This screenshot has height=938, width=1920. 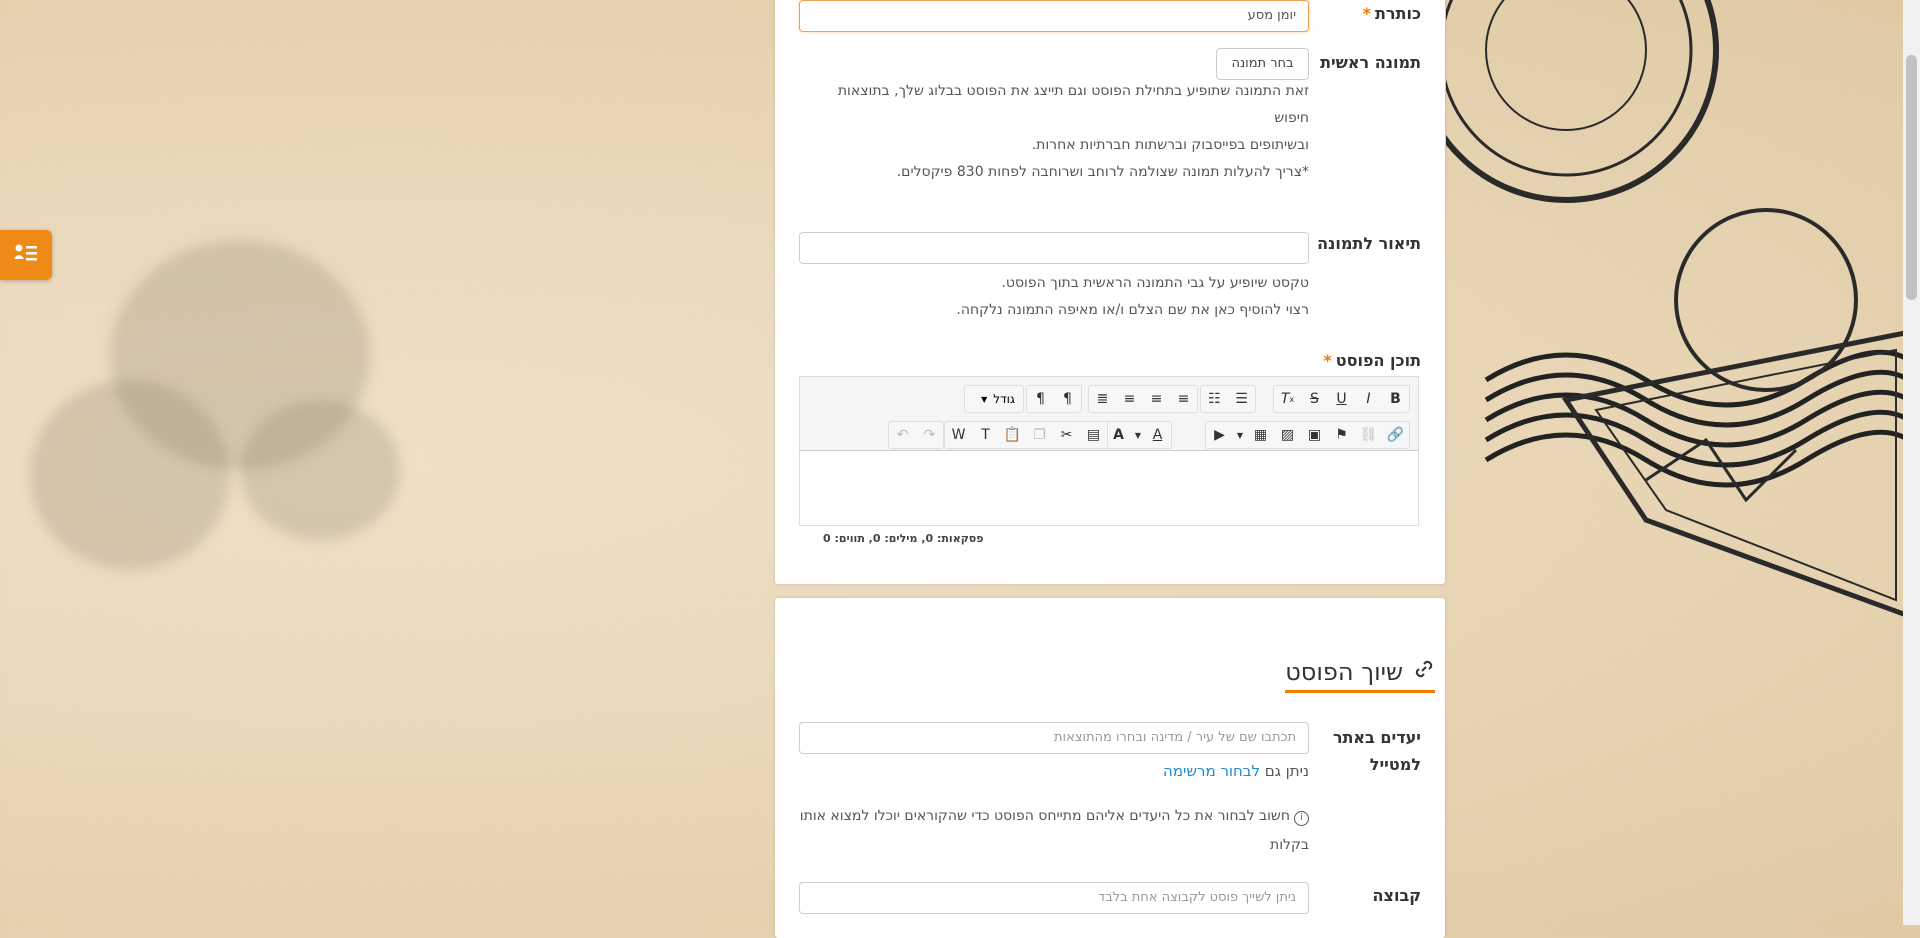 What do you see at coordinates (1012, 435) in the screenshot?
I see `paste-icon: 📋` at bounding box center [1012, 435].